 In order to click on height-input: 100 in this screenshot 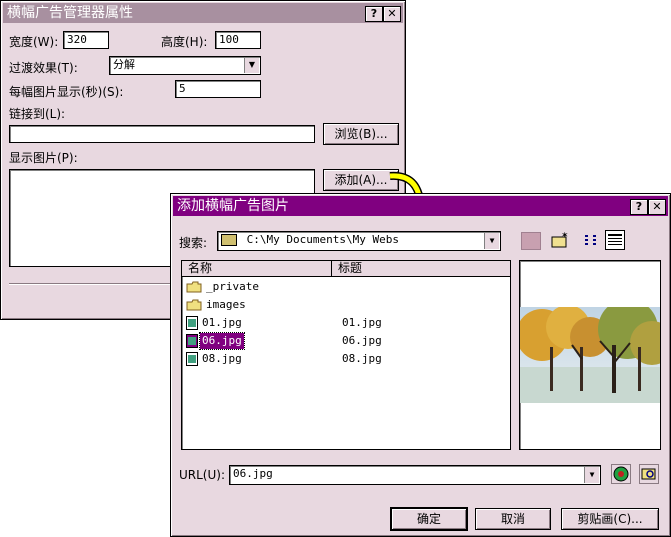, I will do `click(238, 40)`.